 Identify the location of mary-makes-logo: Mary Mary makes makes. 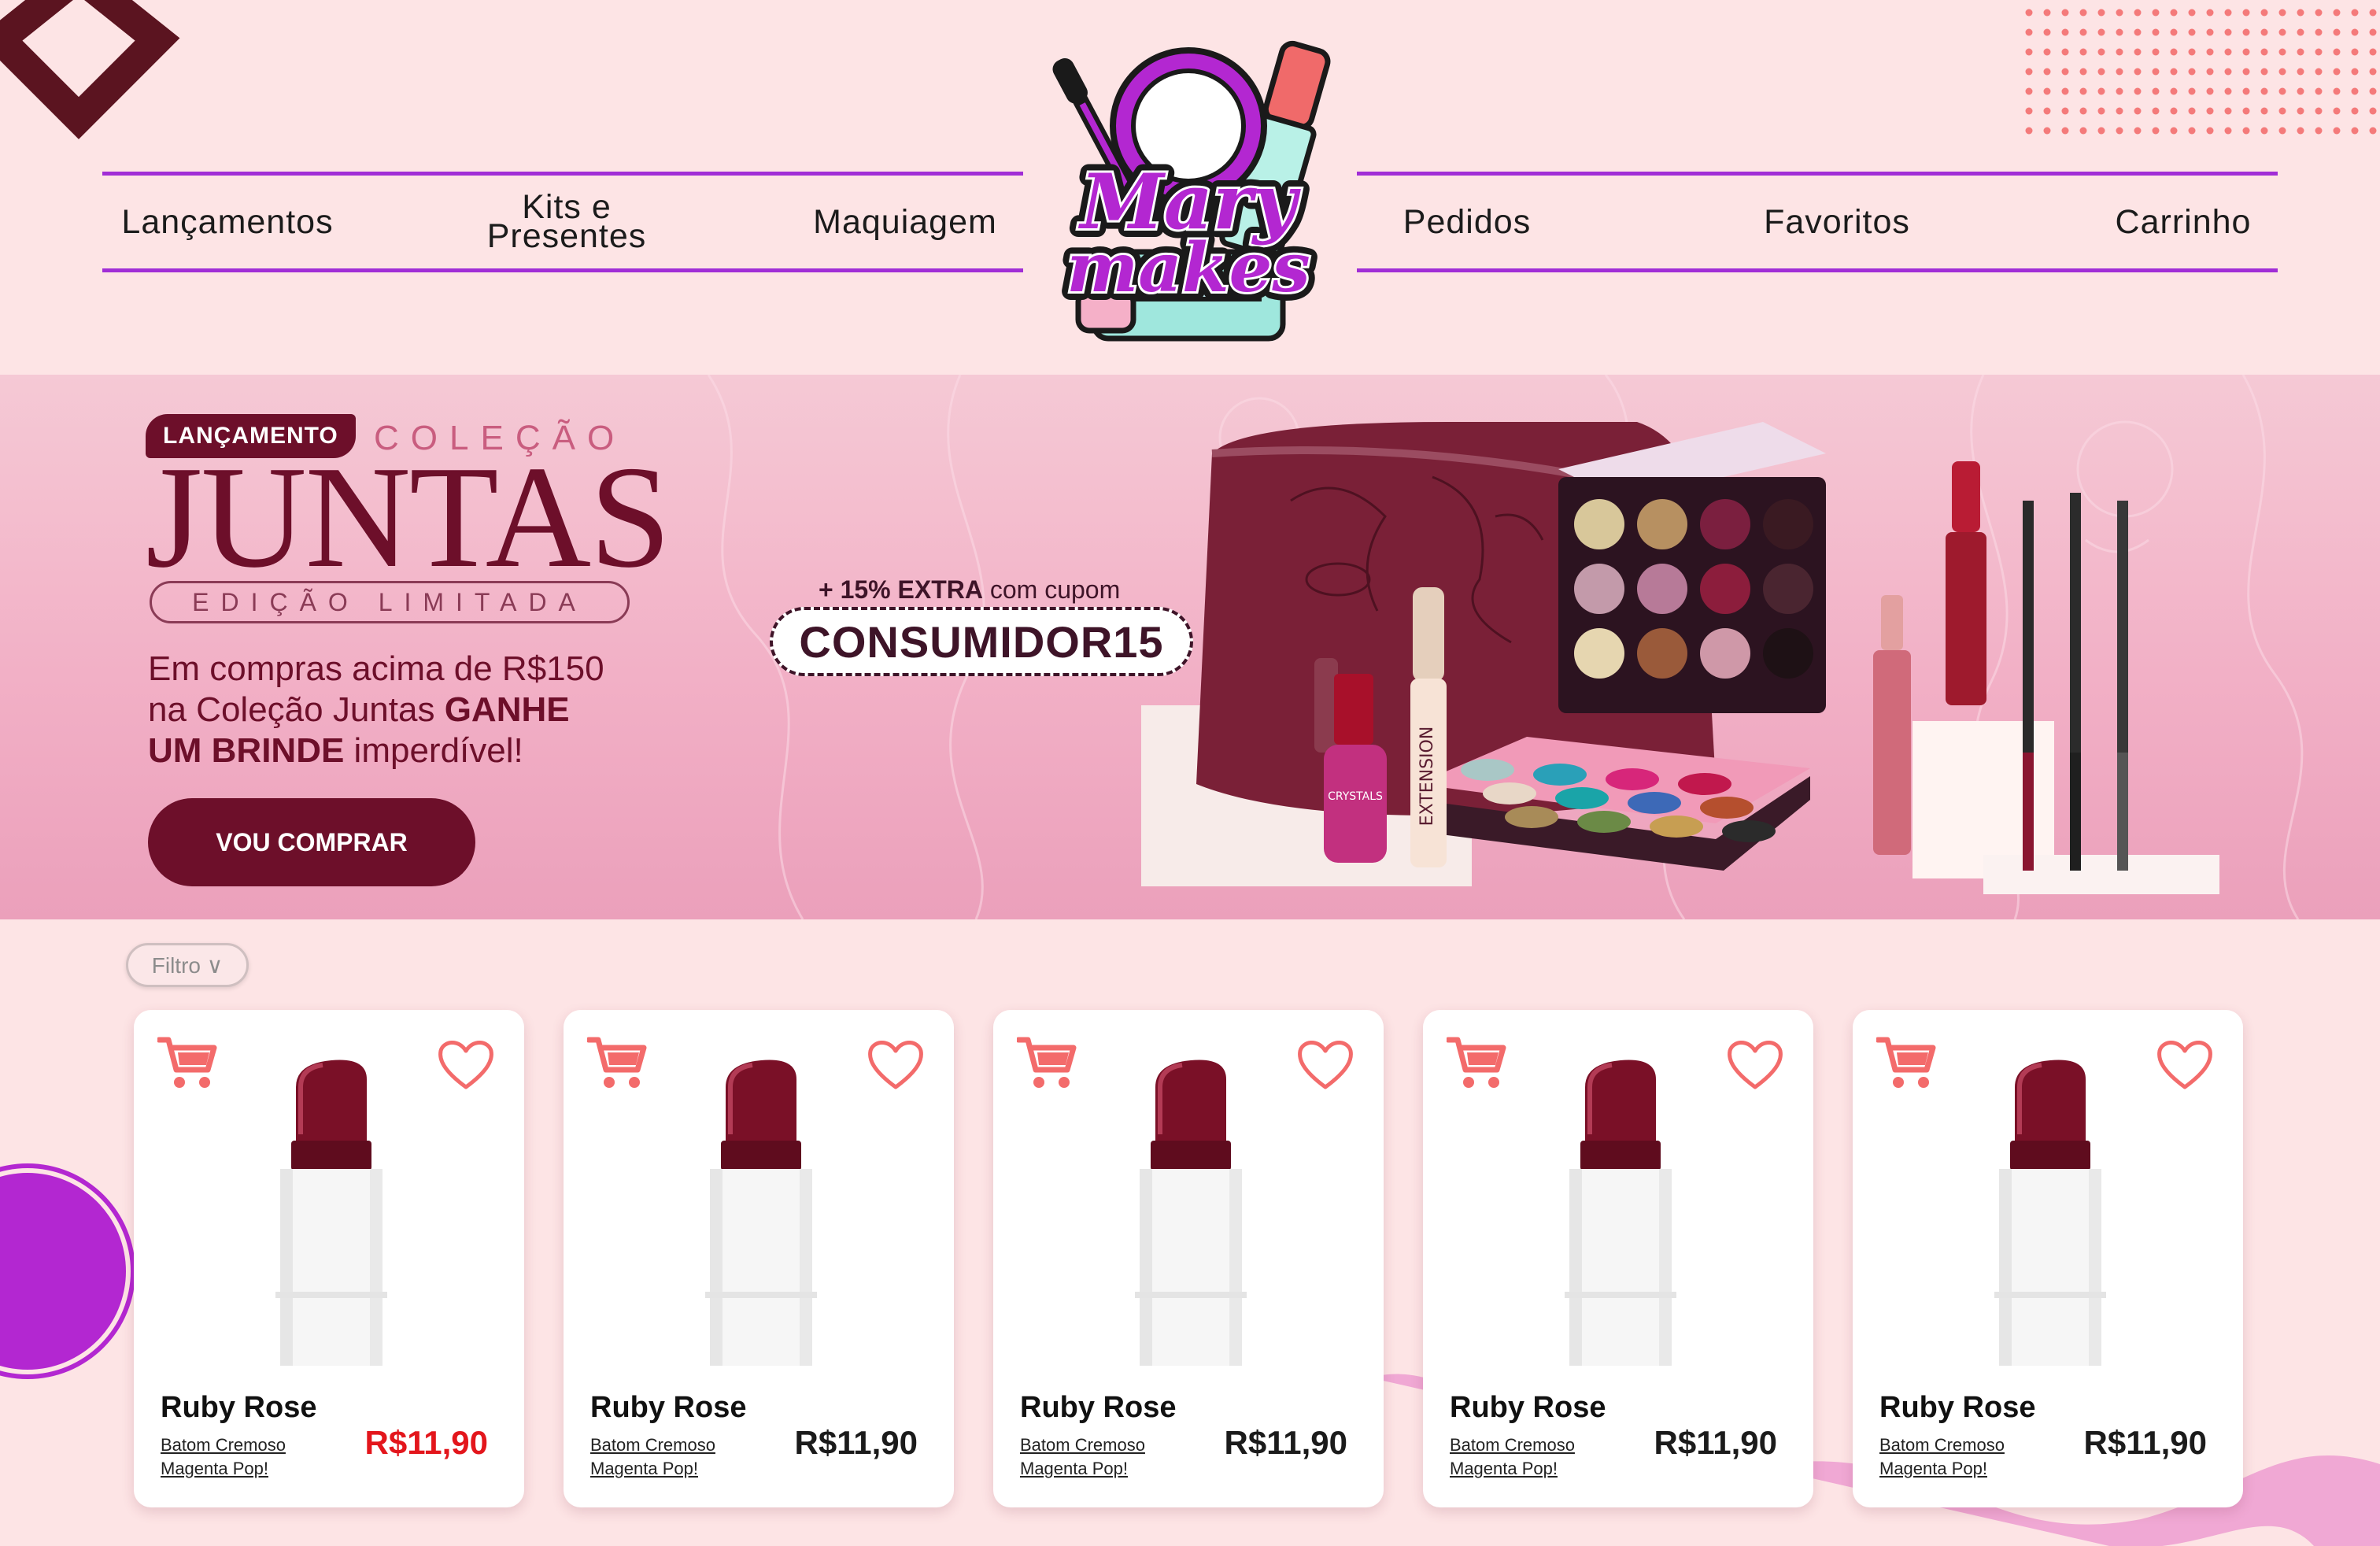
(1188, 197).